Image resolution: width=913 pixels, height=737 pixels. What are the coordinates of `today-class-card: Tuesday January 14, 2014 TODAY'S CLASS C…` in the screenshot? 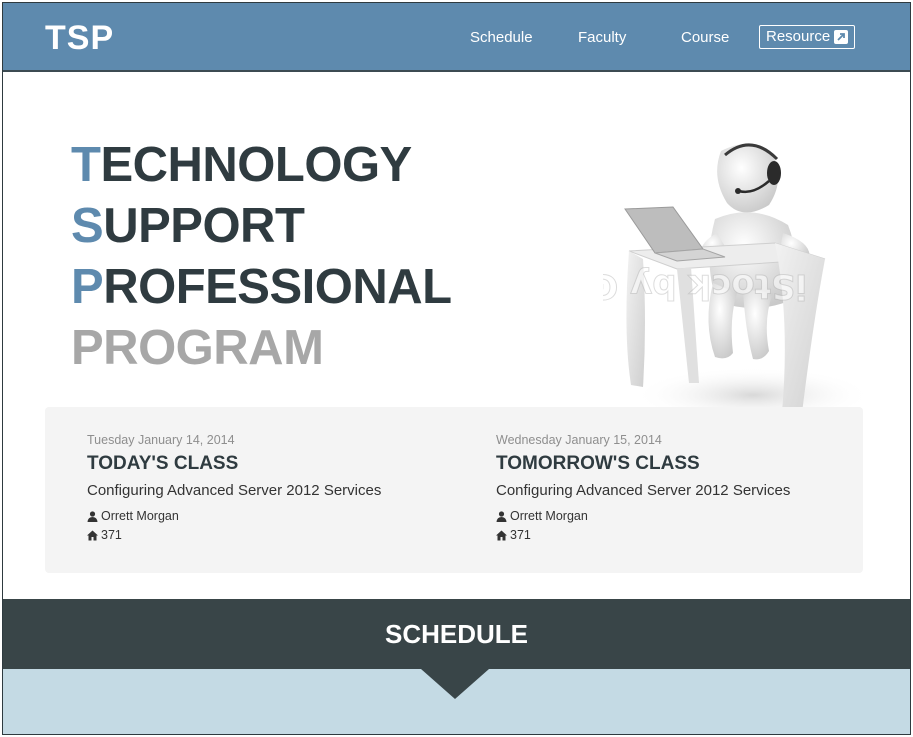 It's located at (234, 489).